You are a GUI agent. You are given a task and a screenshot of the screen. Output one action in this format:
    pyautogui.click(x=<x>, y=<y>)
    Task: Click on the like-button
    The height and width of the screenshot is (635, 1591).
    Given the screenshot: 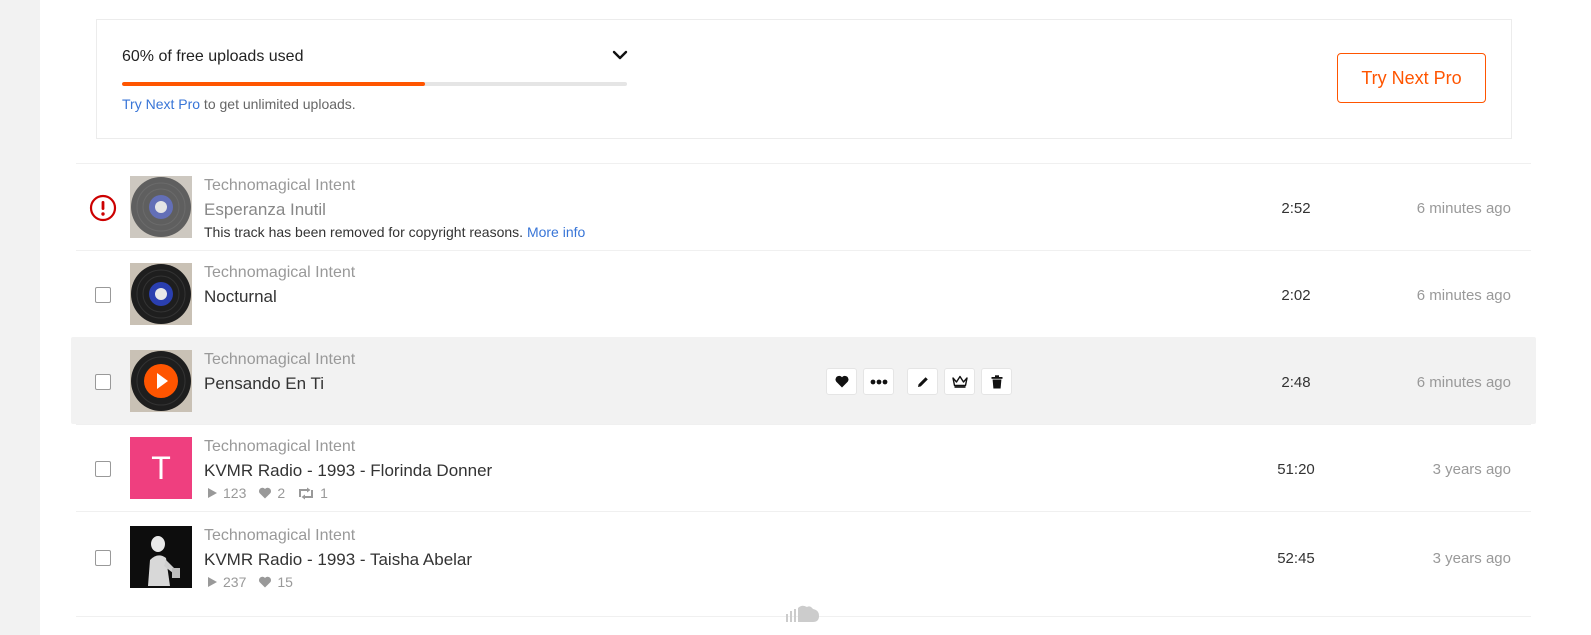 What is the action you would take?
    pyautogui.click(x=841, y=381)
    